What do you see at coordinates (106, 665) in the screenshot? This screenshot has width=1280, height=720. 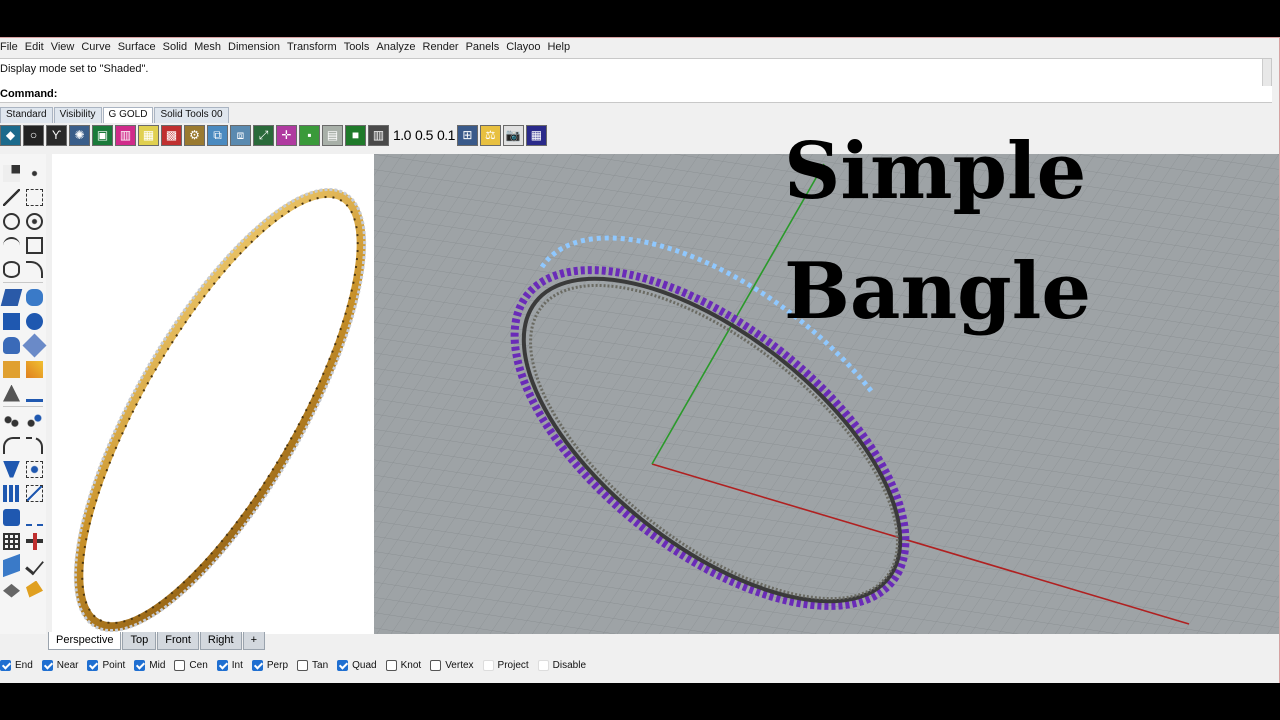 I see `osnap-point: Point` at bounding box center [106, 665].